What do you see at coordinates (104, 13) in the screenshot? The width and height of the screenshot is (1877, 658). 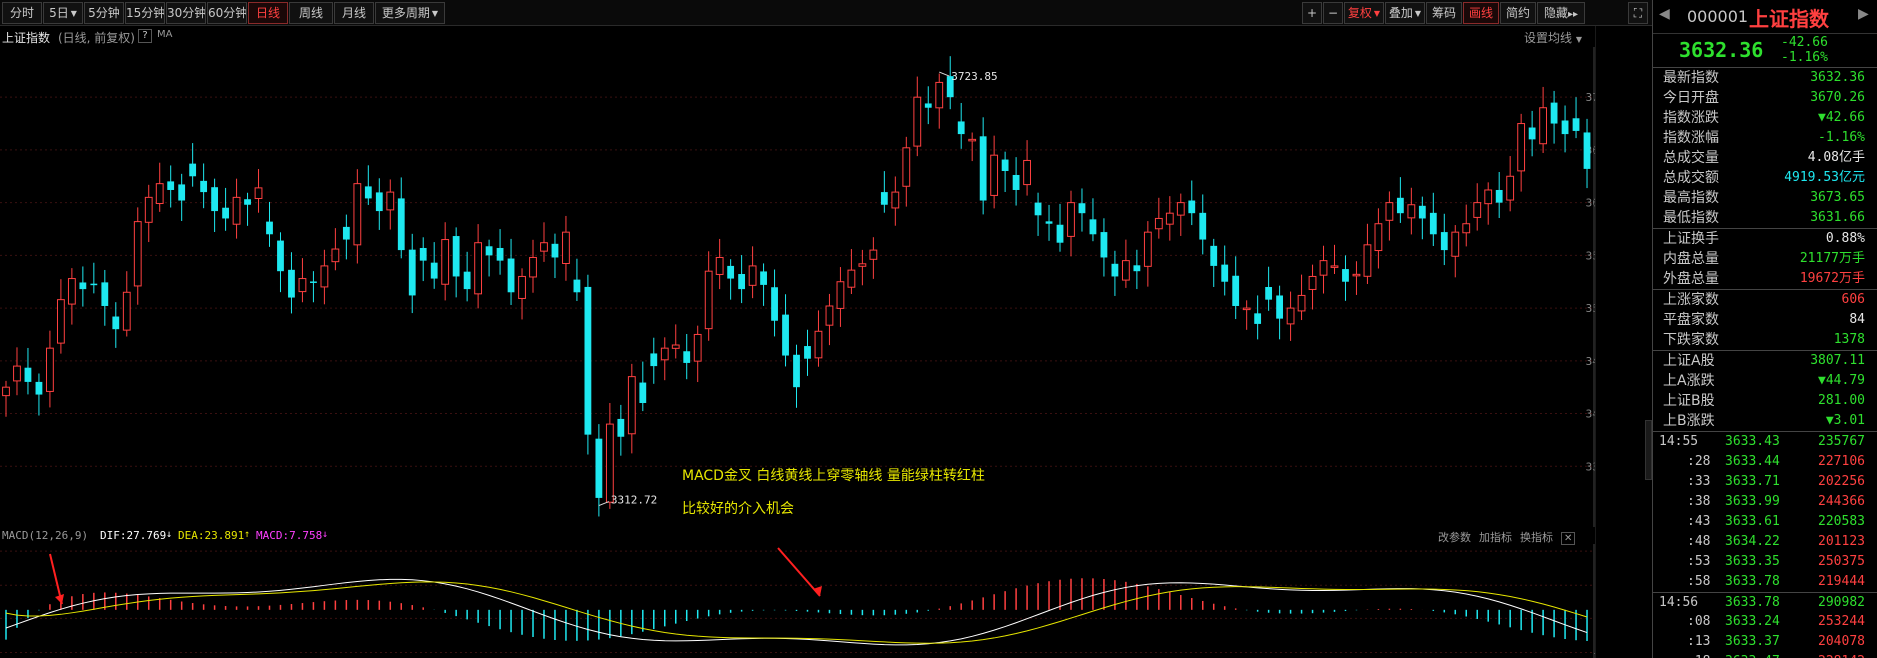 I see `period-button-2: 5分钟` at bounding box center [104, 13].